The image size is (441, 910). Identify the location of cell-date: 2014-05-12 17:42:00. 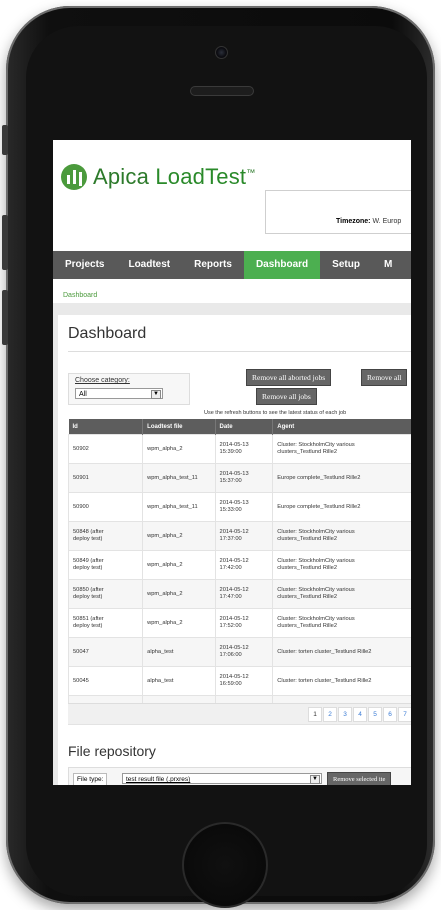
(244, 565).